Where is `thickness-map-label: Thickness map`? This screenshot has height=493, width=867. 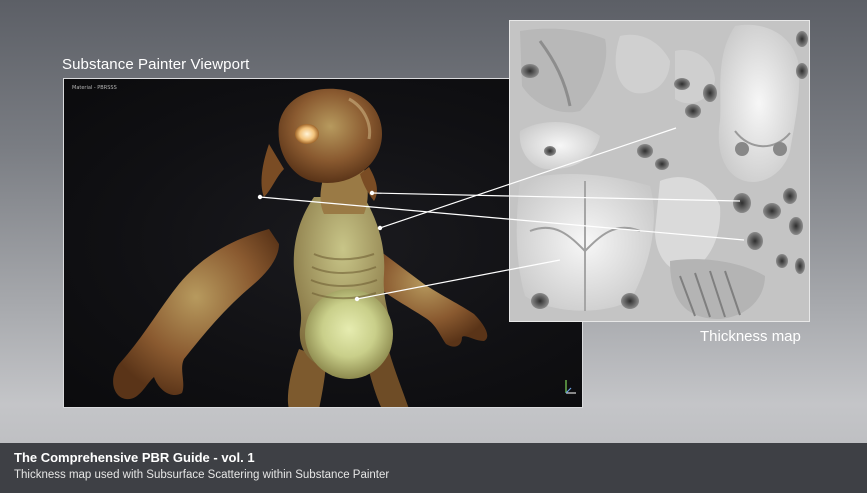 thickness-map-label: Thickness map is located at coordinates (750, 336).